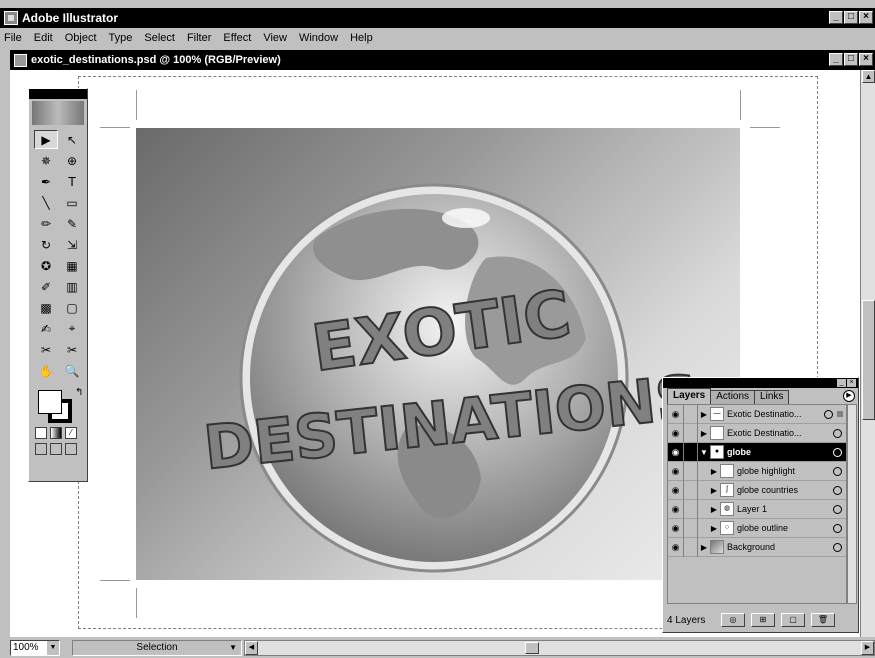  I want to click on vertical-scrollbar: ▲, so click(867, 353).